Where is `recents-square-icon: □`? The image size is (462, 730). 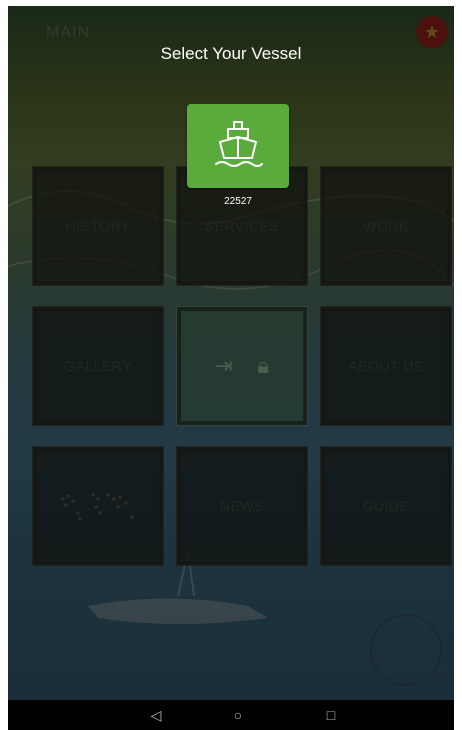
recents-square-icon: □ is located at coordinates (331, 715).